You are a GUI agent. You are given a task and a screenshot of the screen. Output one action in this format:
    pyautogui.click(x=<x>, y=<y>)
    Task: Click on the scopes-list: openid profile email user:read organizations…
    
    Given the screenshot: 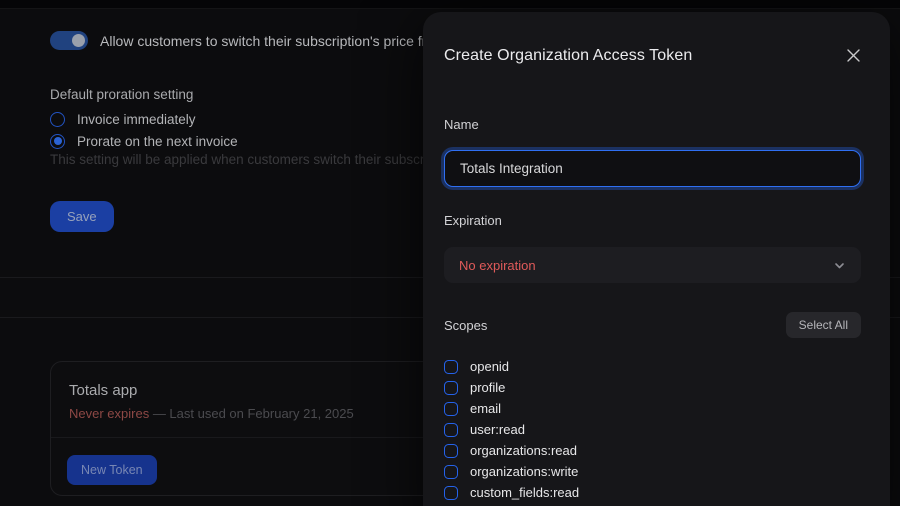 What is the action you would take?
    pyautogui.click(x=652, y=431)
    